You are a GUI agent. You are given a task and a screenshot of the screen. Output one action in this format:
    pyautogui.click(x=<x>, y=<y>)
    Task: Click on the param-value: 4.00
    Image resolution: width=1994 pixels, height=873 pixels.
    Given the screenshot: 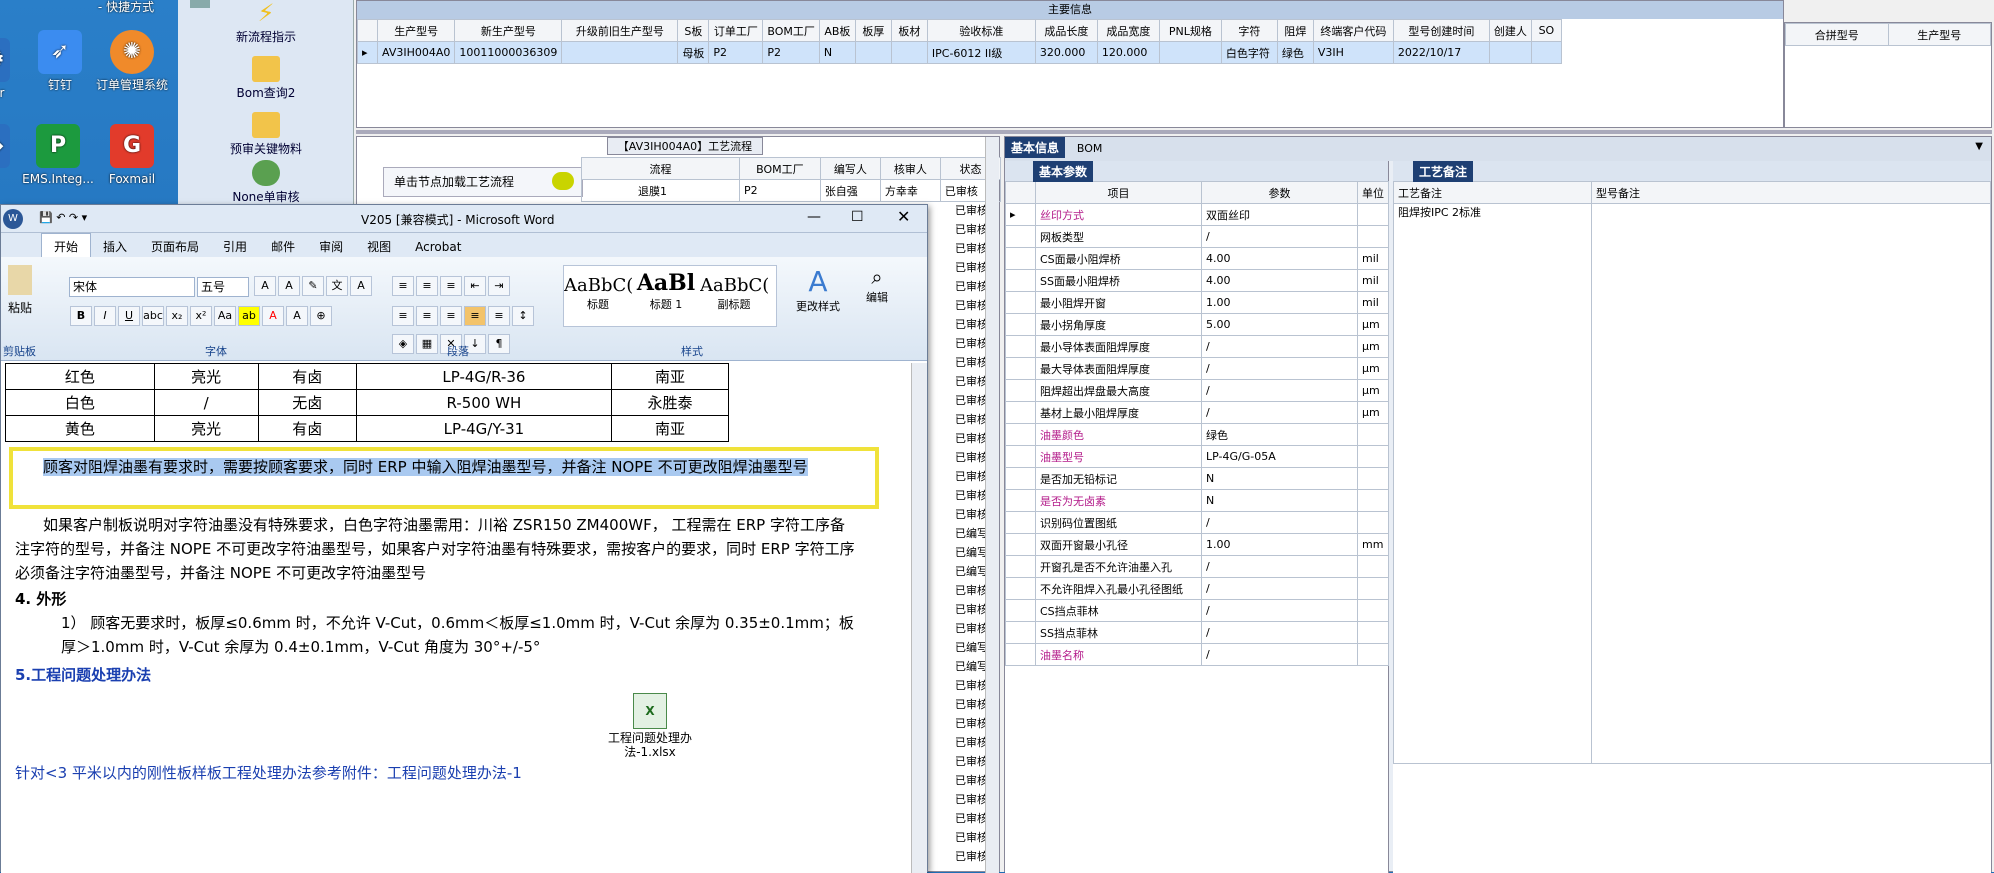 What is the action you would take?
    pyautogui.click(x=1279, y=280)
    